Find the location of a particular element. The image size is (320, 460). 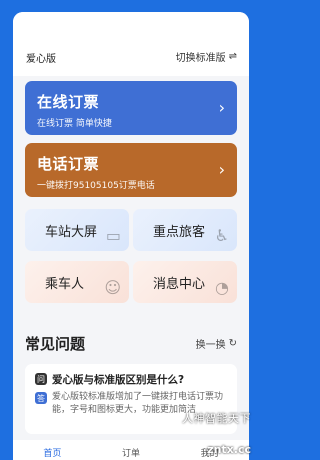

faq-question: 爱心版与标准版区别是什么? is located at coordinates (118, 380).